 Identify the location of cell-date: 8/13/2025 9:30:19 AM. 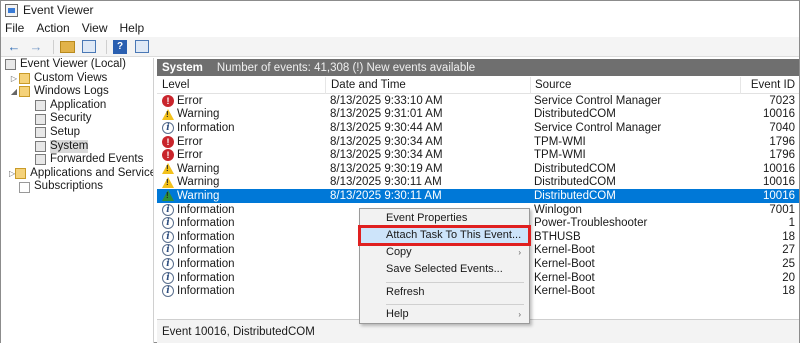
(386, 168).